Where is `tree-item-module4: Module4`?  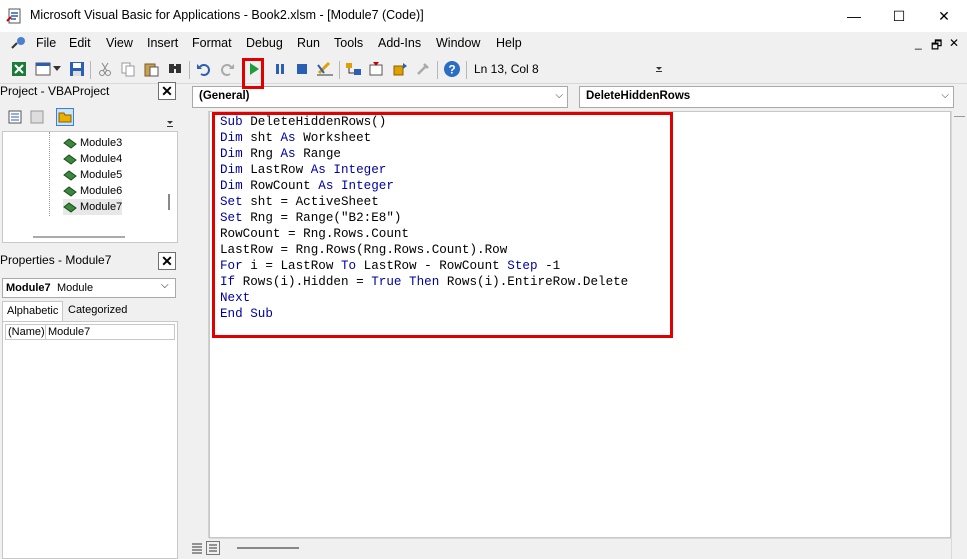 tree-item-module4: Module4 is located at coordinates (92, 159).